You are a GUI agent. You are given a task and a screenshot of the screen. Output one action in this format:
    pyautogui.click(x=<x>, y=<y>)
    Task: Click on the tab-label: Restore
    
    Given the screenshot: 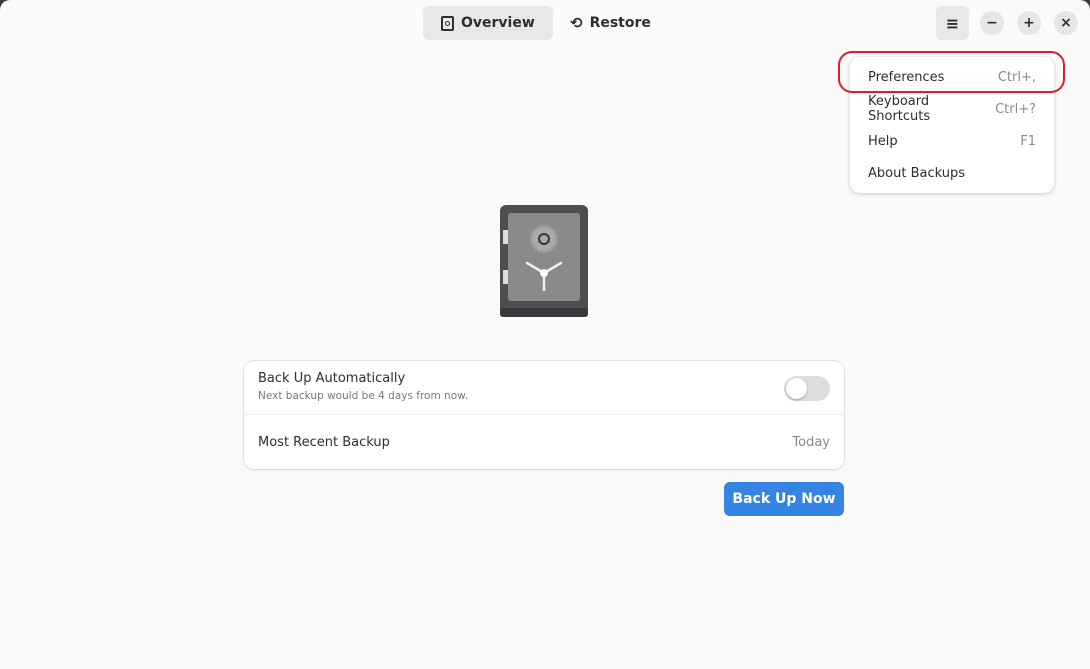 What is the action you would take?
    pyautogui.click(x=620, y=23)
    